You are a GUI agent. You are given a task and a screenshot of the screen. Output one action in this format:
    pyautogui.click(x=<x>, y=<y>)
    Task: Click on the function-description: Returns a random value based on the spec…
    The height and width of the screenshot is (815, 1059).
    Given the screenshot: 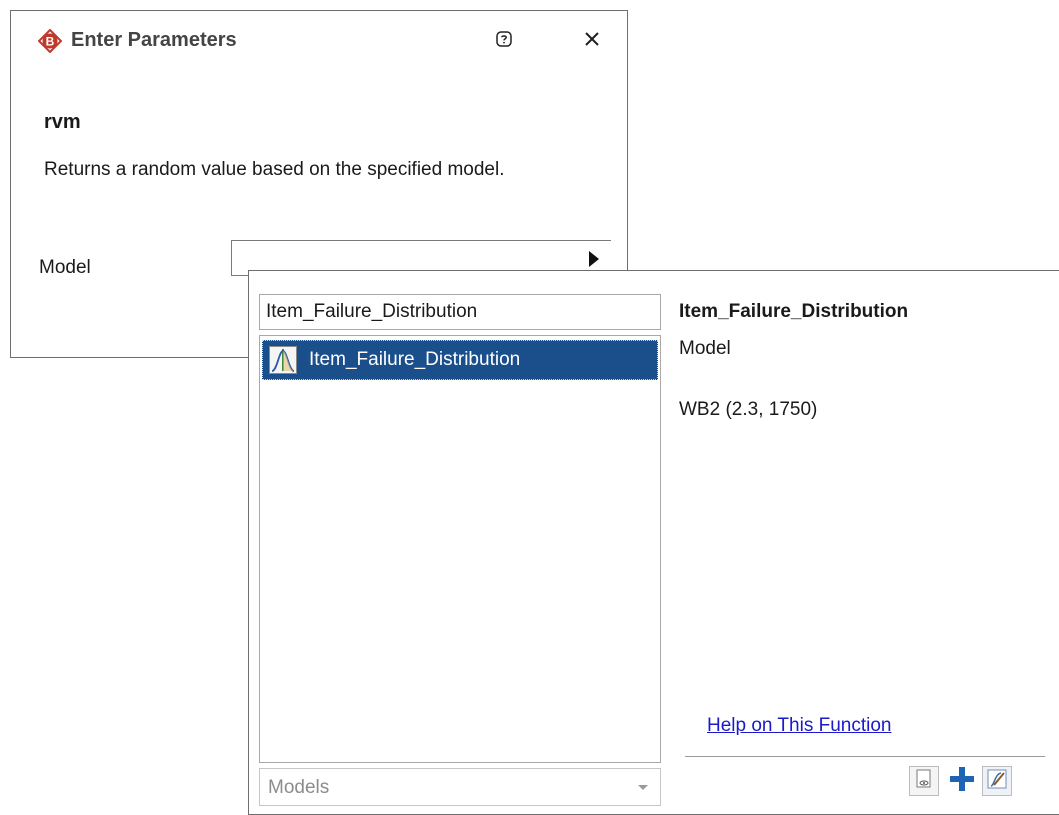 What is the action you would take?
    pyautogui.click(x=274, y=169)
    